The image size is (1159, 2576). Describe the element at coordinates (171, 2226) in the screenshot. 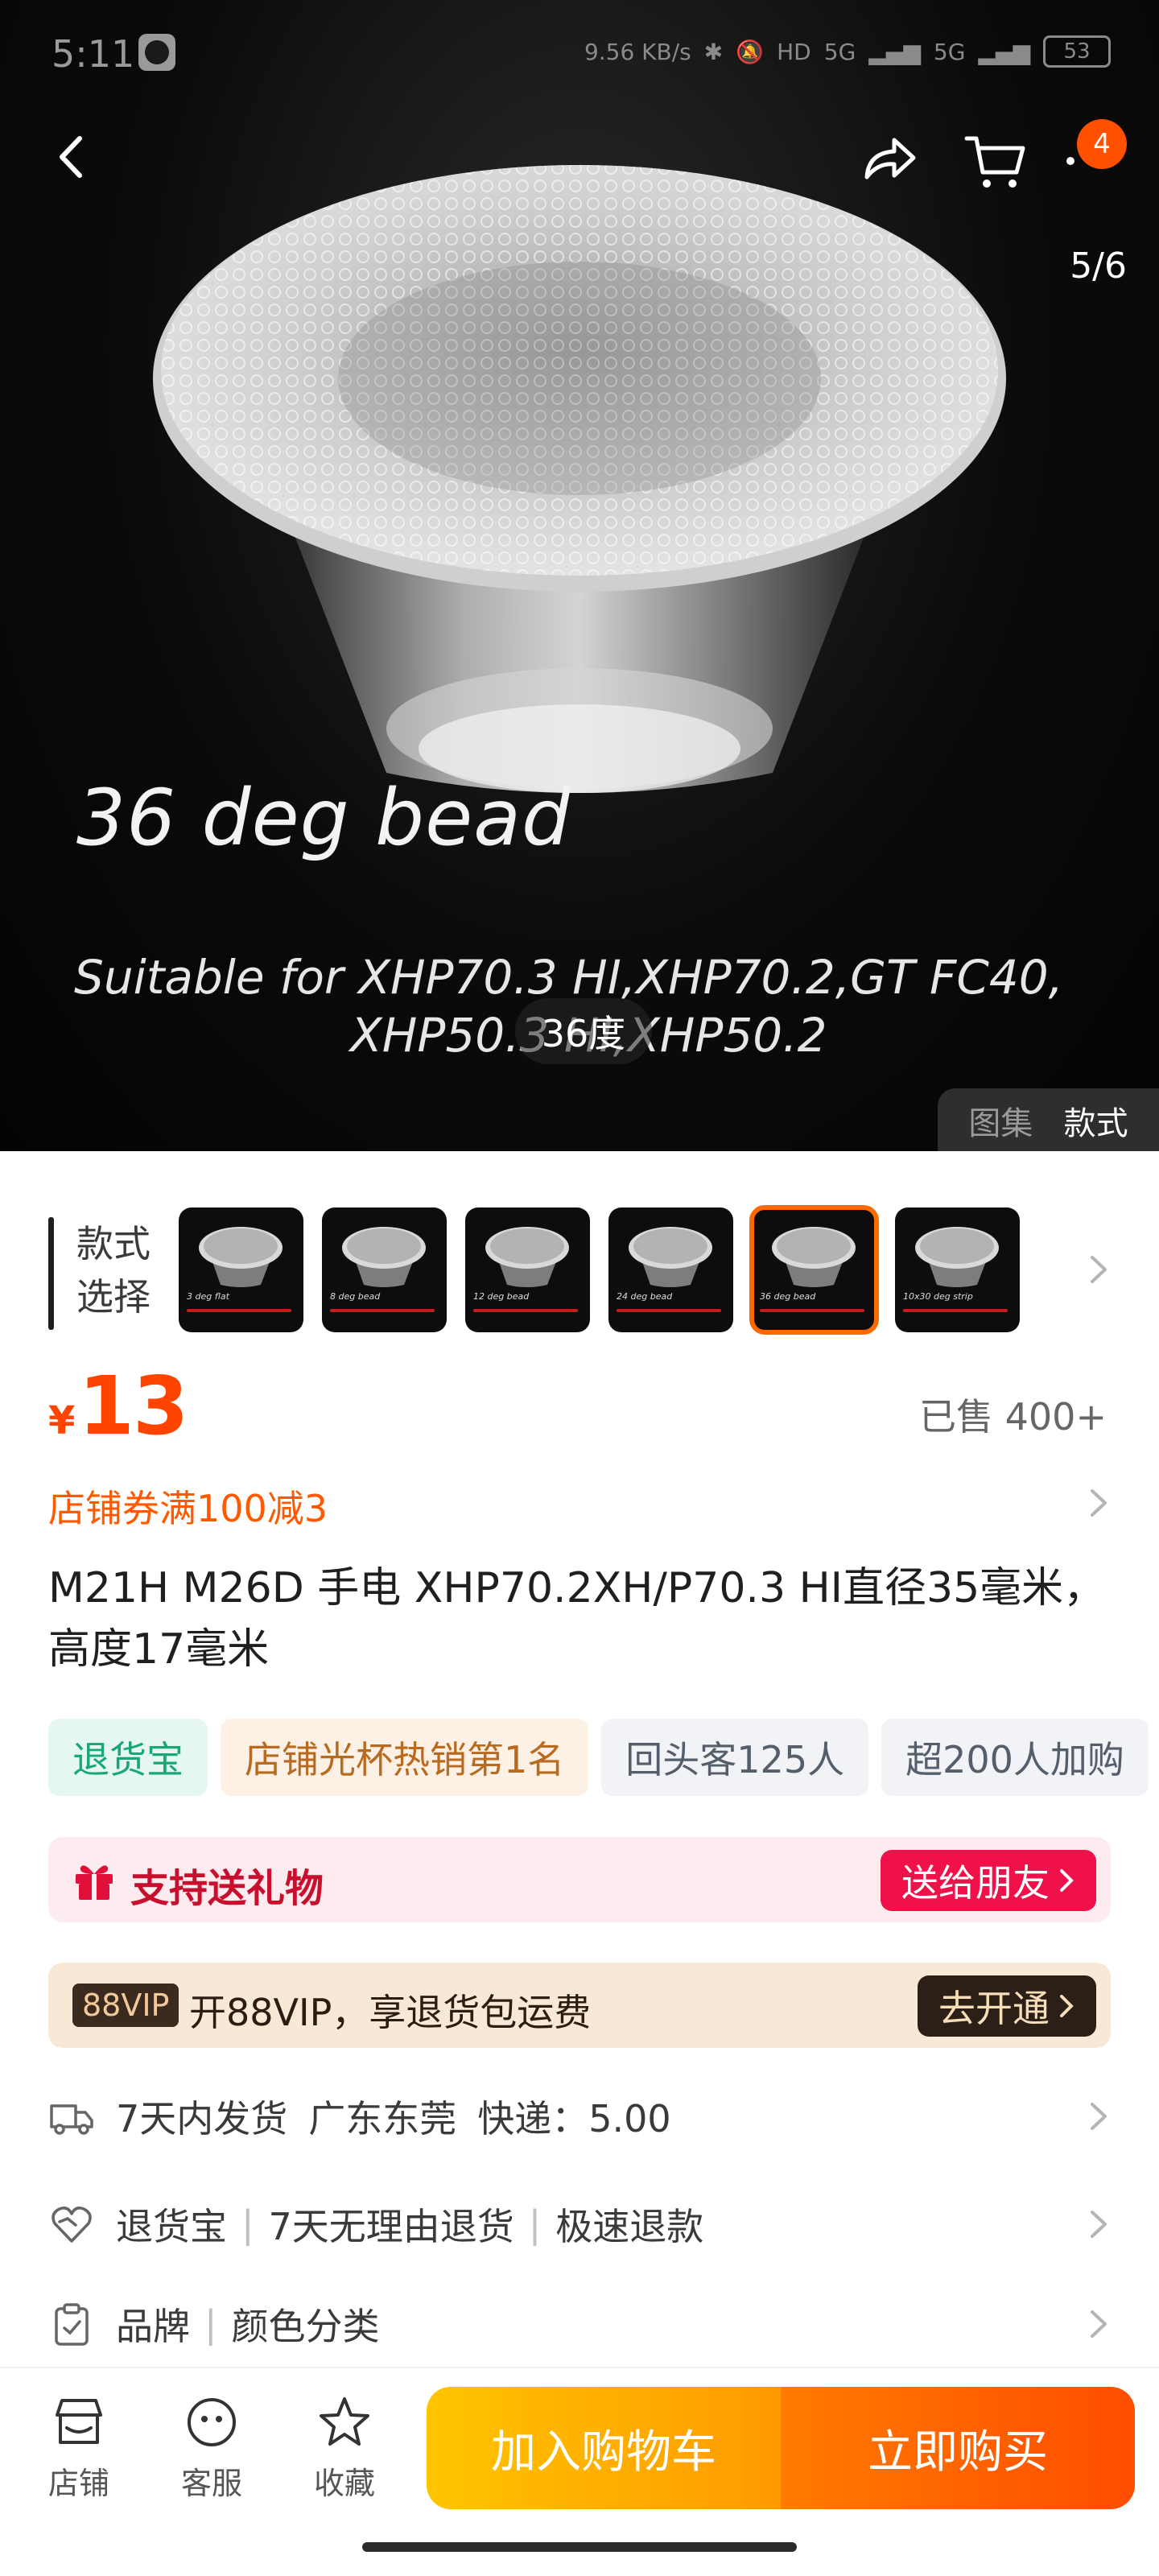

I see `return-insurance: 退货宝` at that location.